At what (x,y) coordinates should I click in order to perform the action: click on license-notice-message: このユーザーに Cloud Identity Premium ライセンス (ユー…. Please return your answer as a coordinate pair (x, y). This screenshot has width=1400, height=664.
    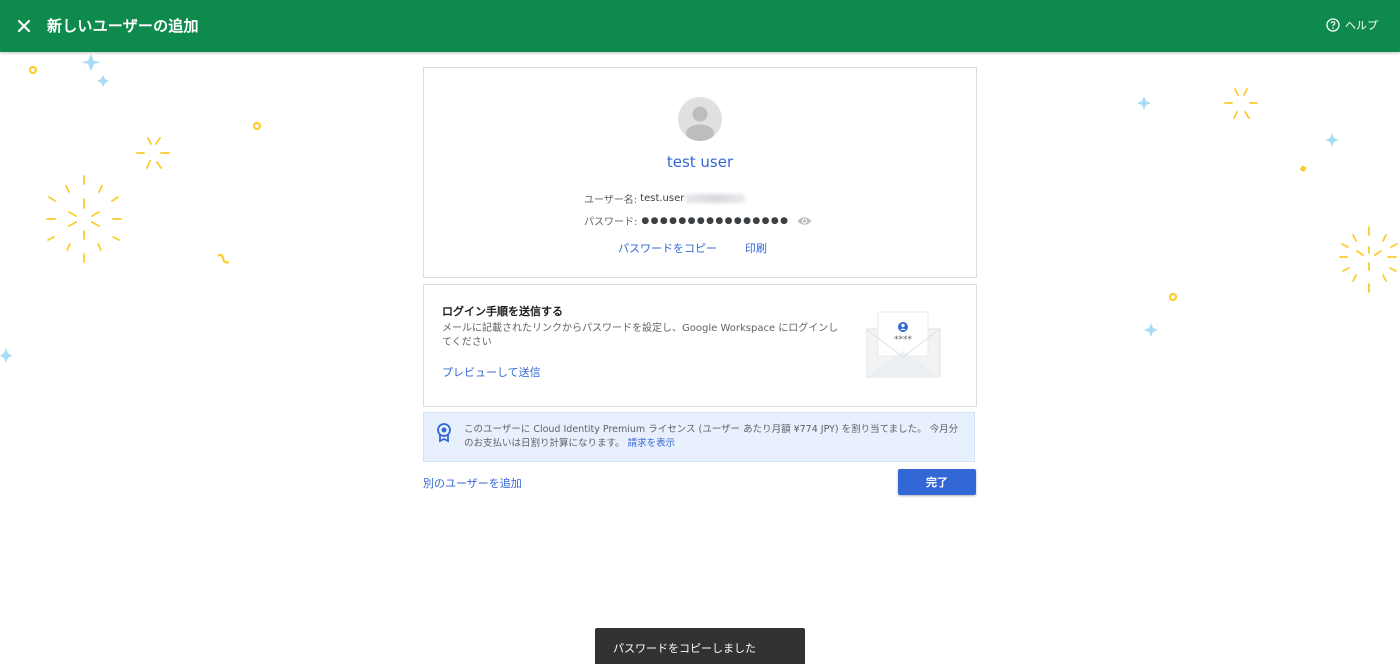
    Looking at the image, I should click on (711, 436).